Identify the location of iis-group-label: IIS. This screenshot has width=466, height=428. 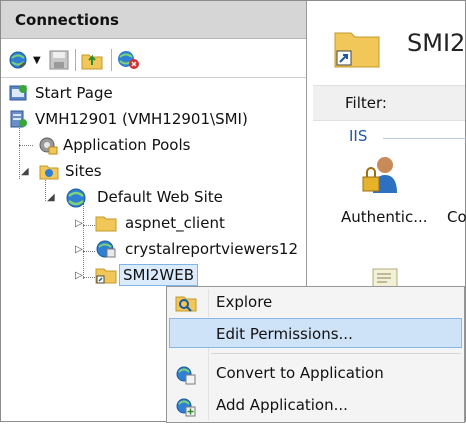
(358, 136).